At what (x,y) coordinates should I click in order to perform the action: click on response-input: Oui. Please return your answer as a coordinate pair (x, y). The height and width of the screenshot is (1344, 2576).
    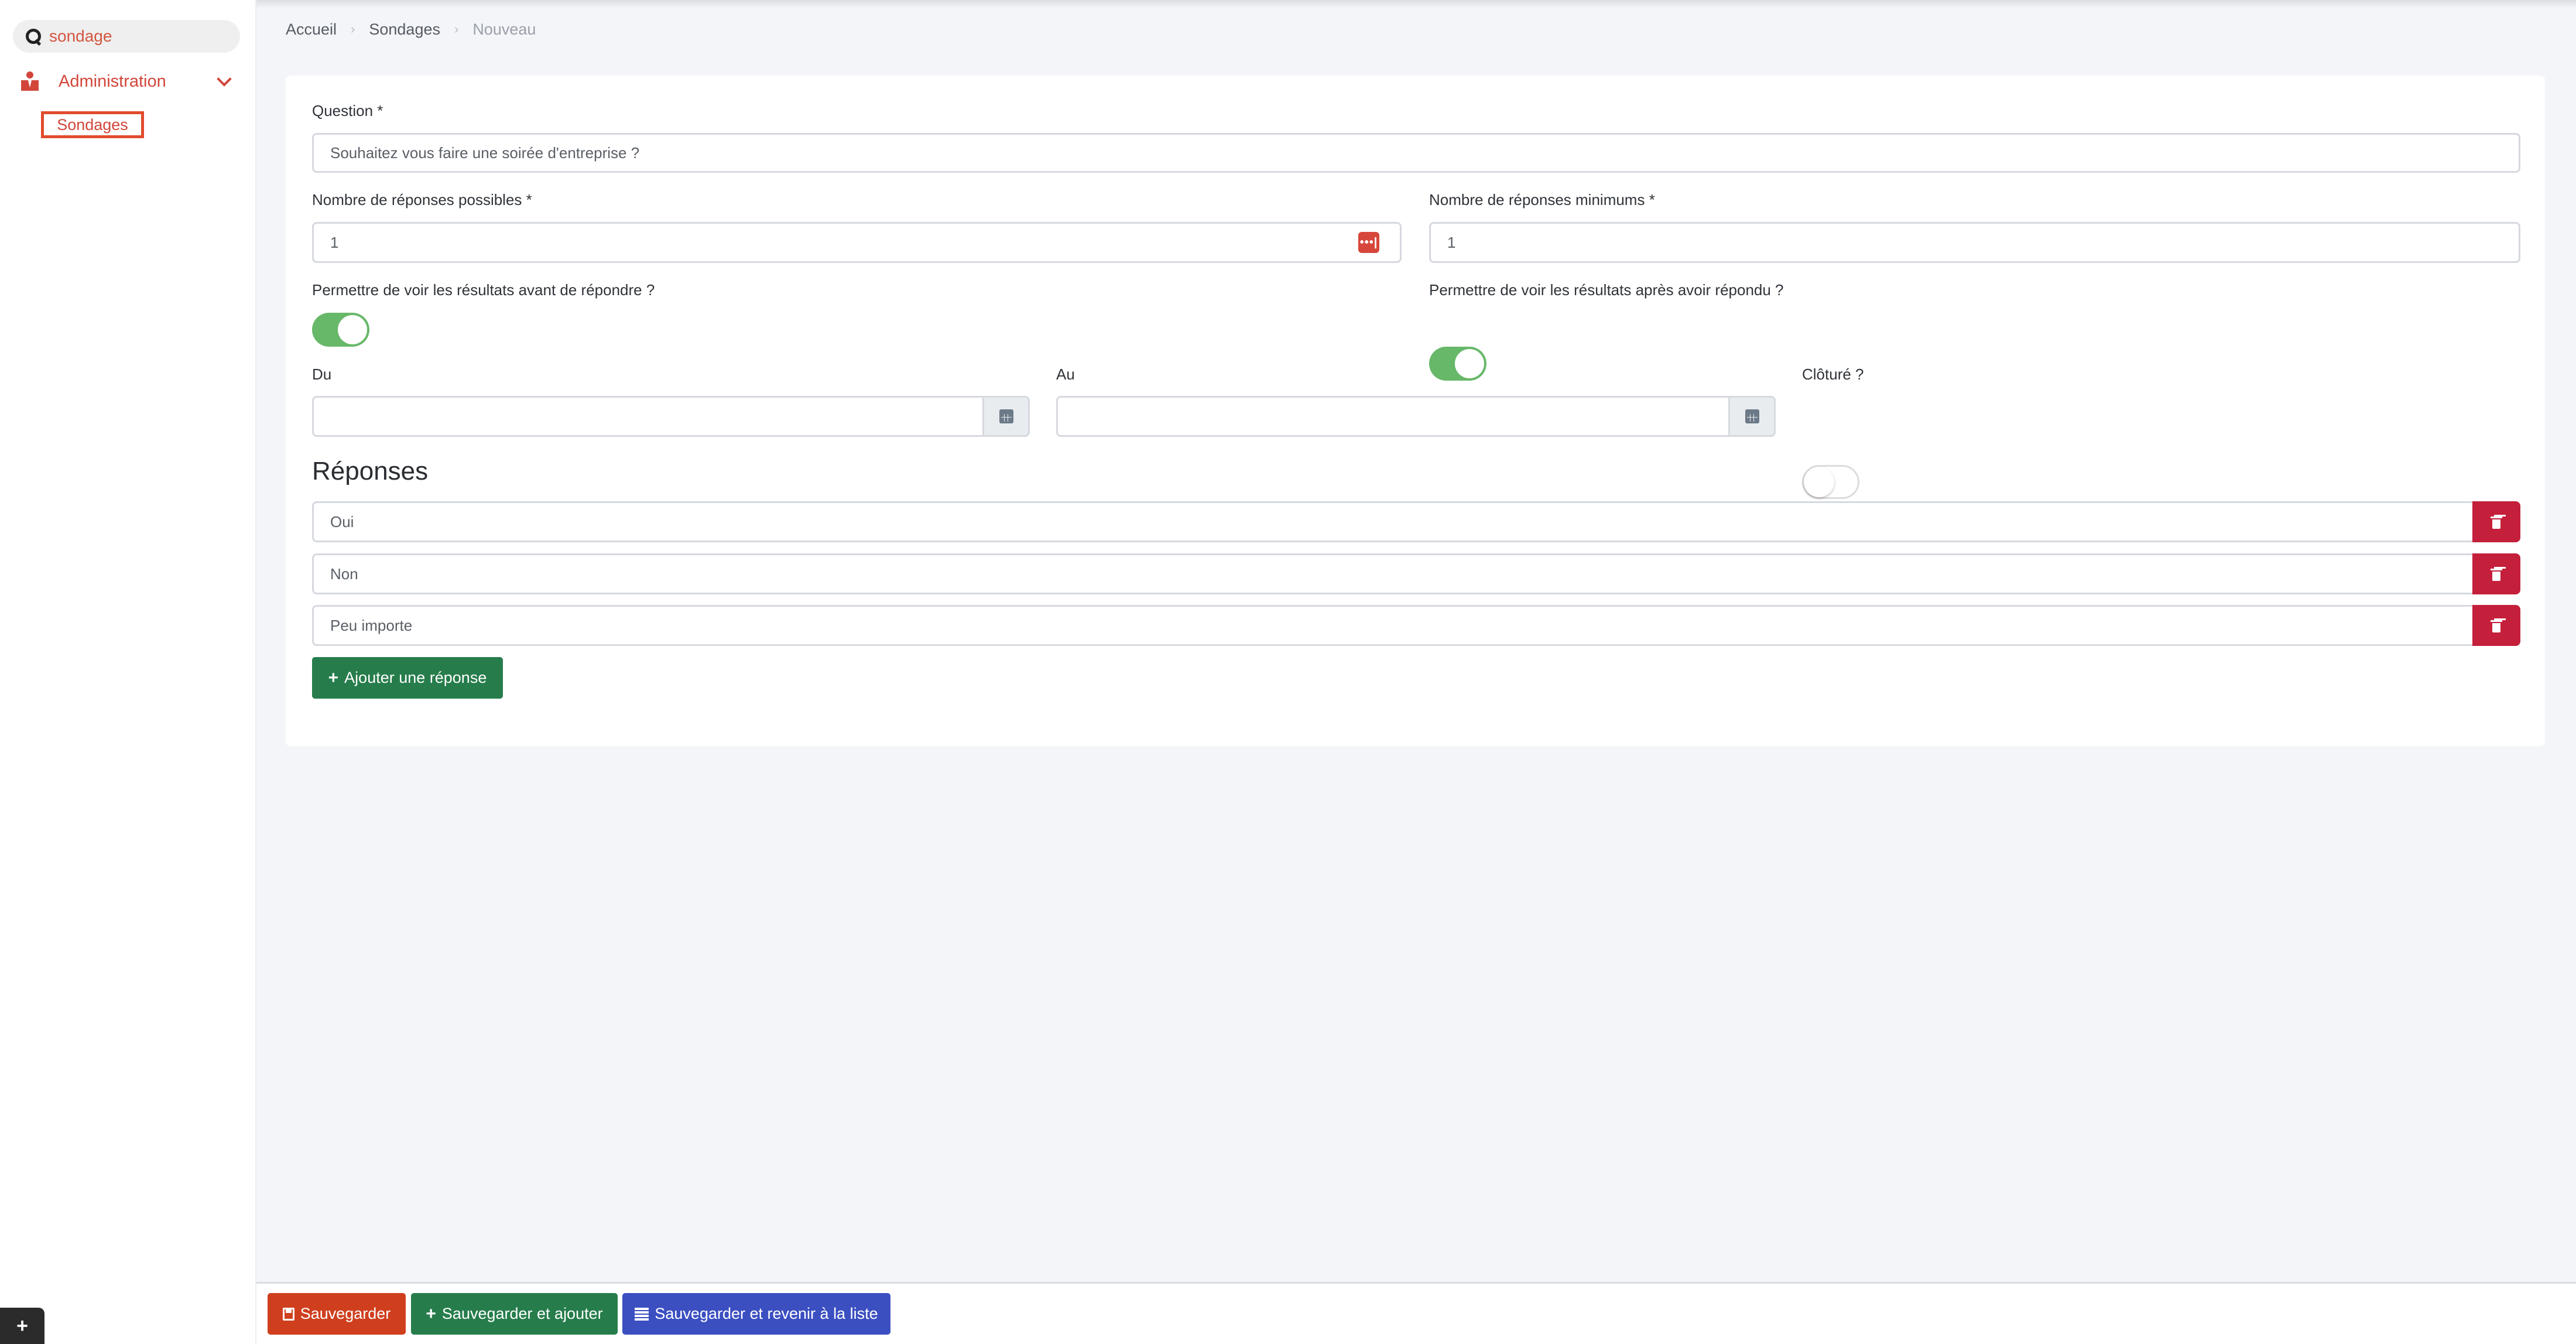
    Looking at the image, I should click on (1393, 521).